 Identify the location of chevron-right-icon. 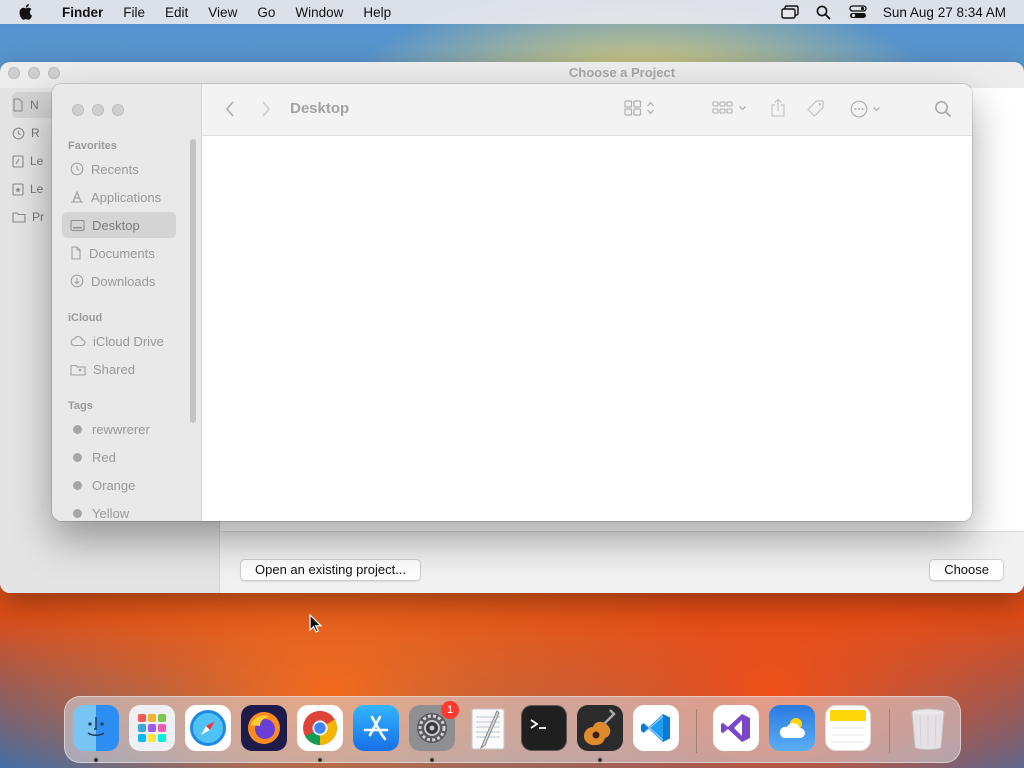
(266, 109).